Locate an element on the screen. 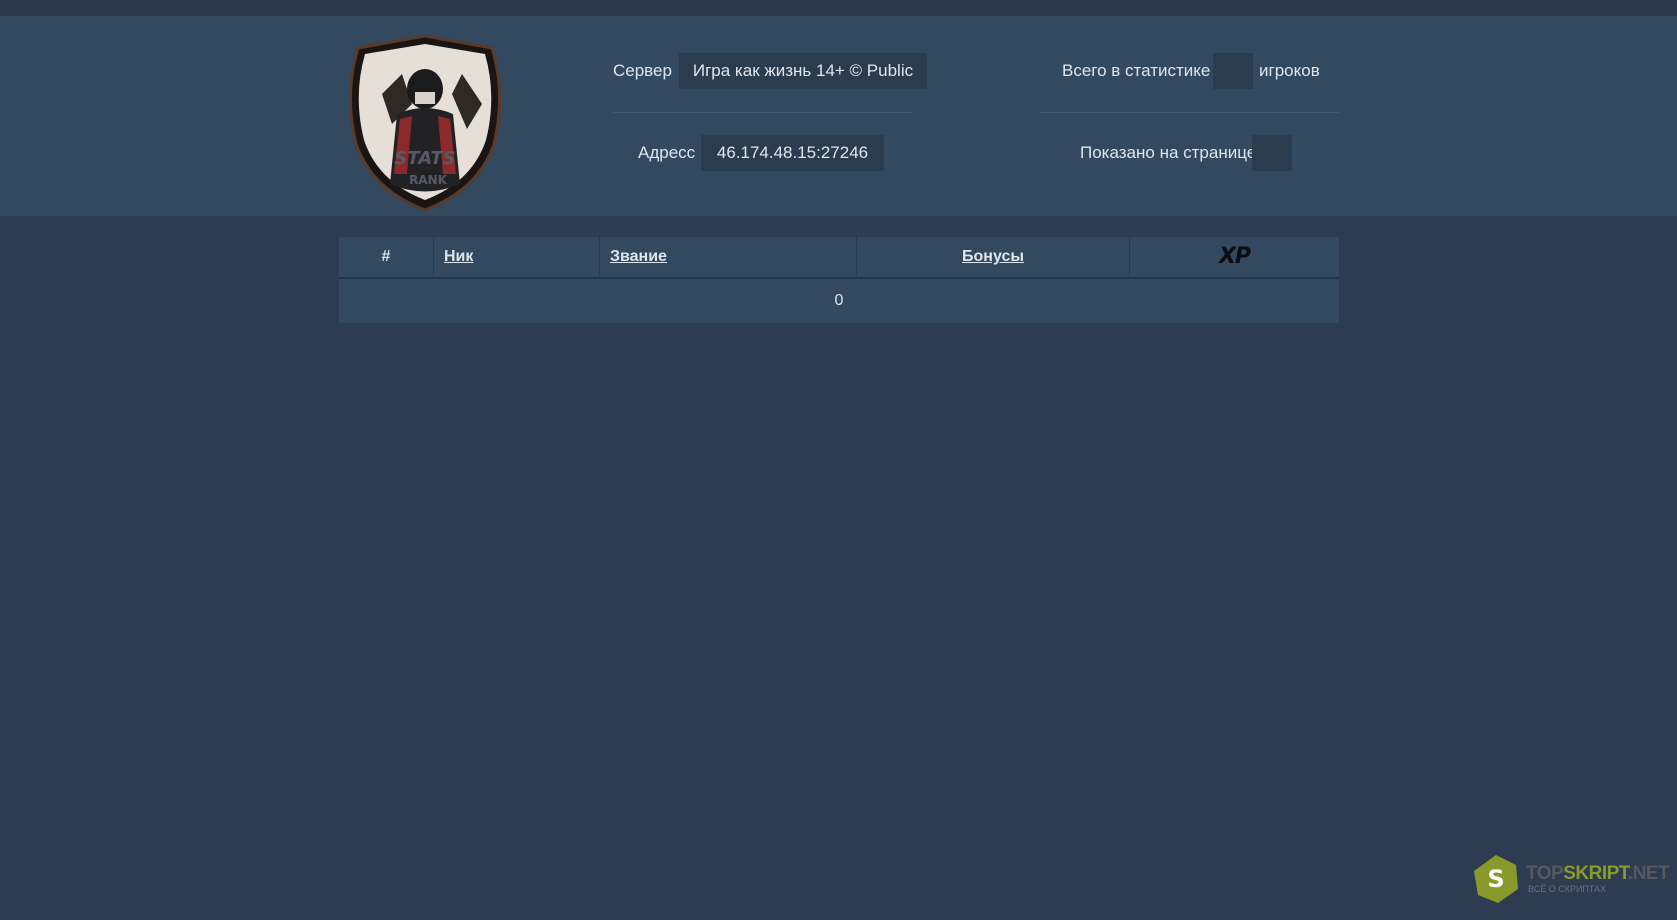  column-bonus: Бонусы is located at coordinates (993, 257).